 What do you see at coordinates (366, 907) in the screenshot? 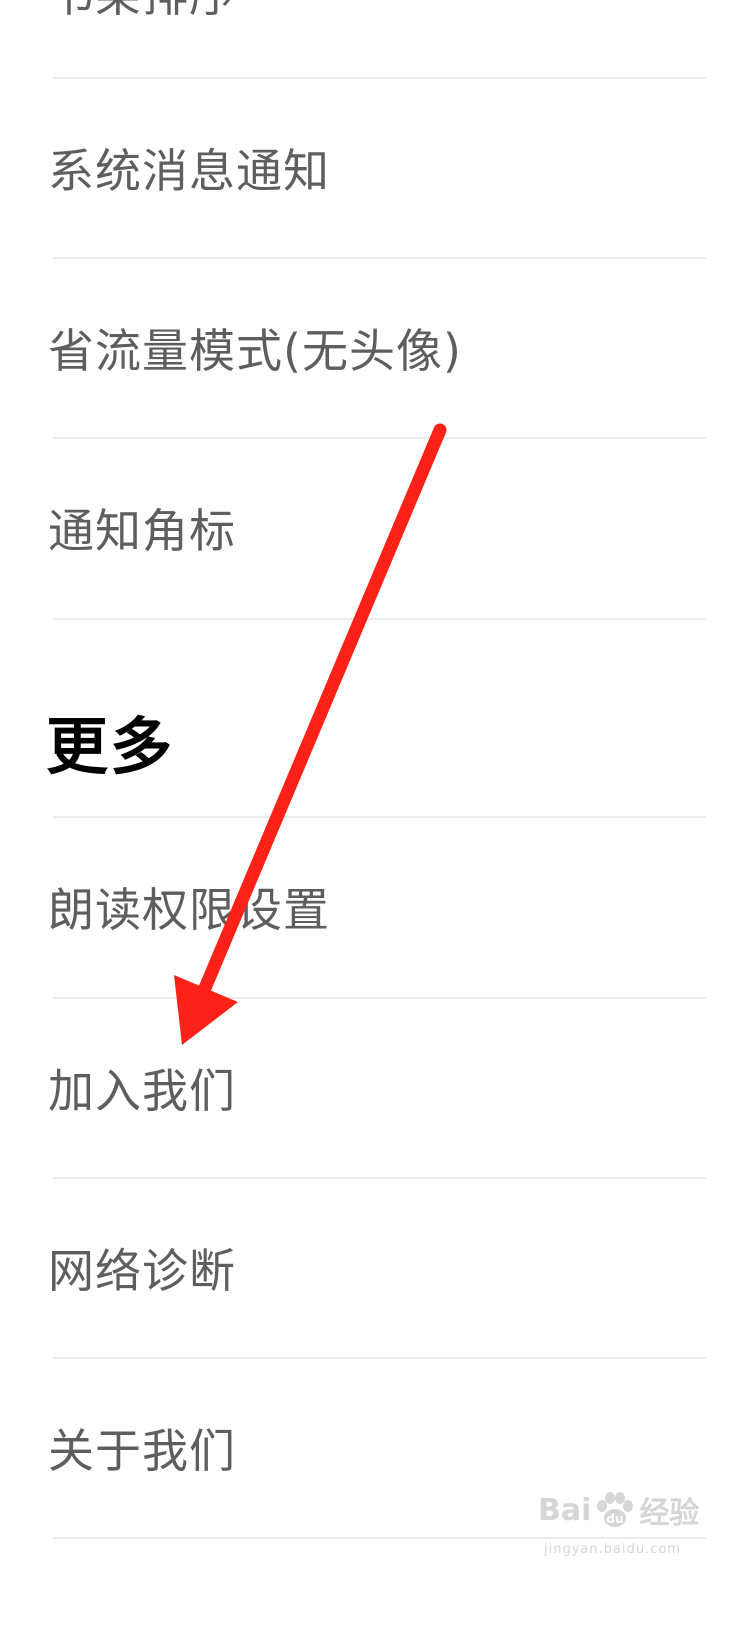
I see `setting-item-read-aloud-permission: 朗读权限设置` at bounding box center [366, 907].